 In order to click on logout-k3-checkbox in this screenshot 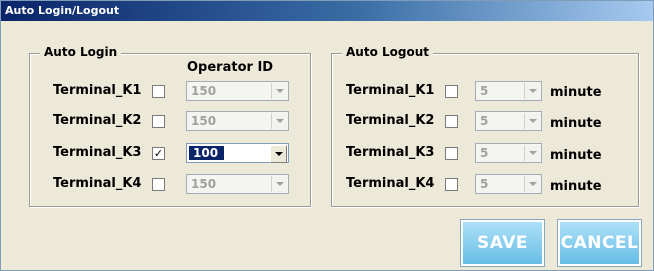, I will do `click(451, 153)`.